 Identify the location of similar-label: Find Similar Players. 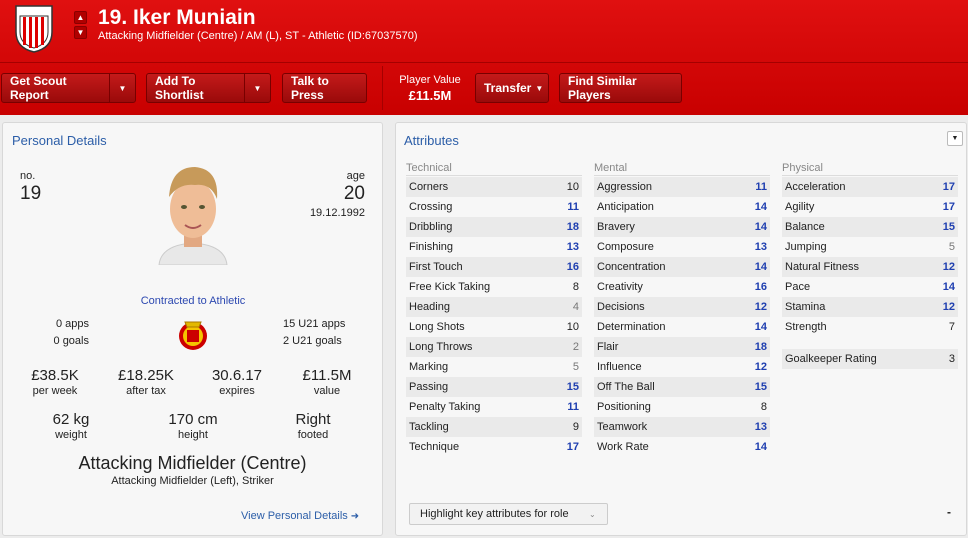
(602, 88).